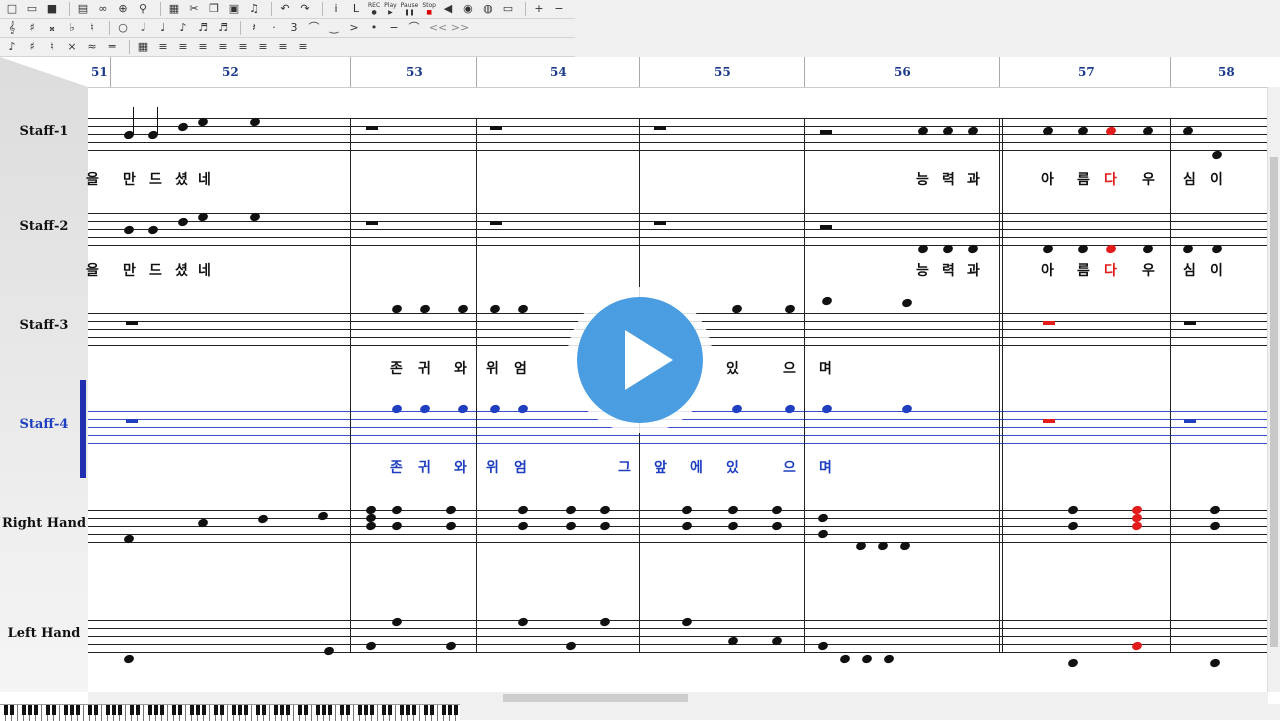  Describe the element at coordinates (902, 72) in the screenshot. I see `measure-number: 56` at that location.